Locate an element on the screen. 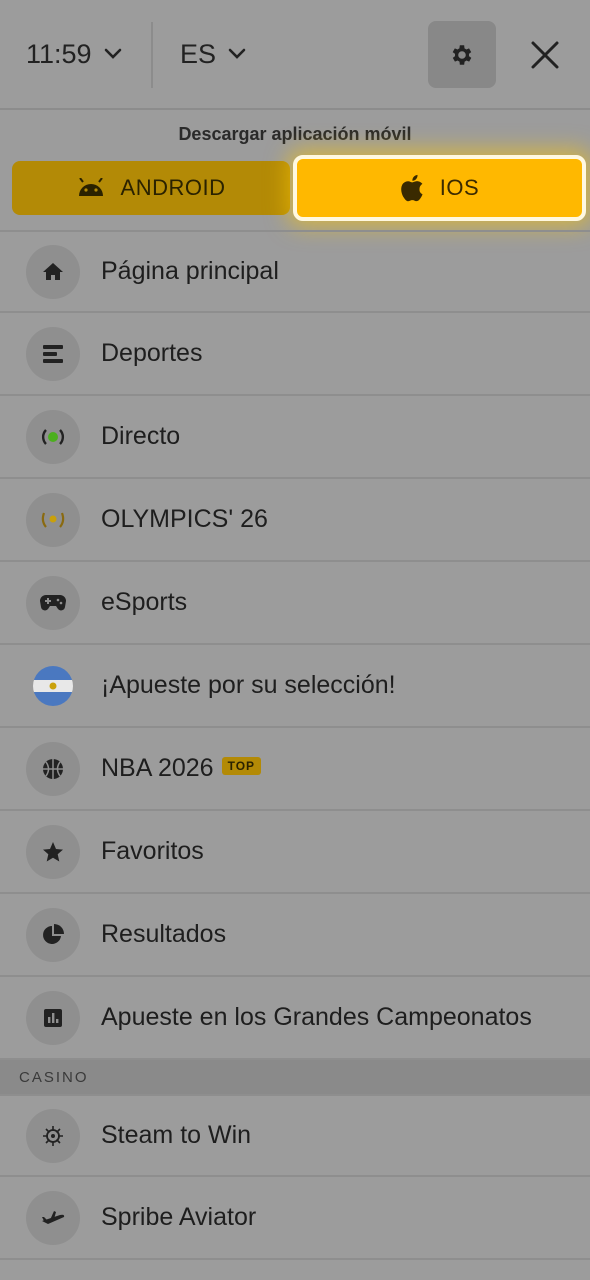 The height and width of the screenshot is (1280, 590). home-icon is located at coordinates (53, 271).